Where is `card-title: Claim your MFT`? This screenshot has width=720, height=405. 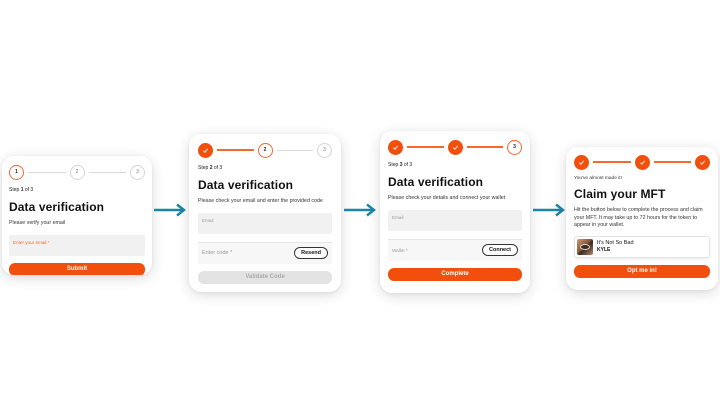 card-title: Claim your MFT is located at coordinates (620, 194).